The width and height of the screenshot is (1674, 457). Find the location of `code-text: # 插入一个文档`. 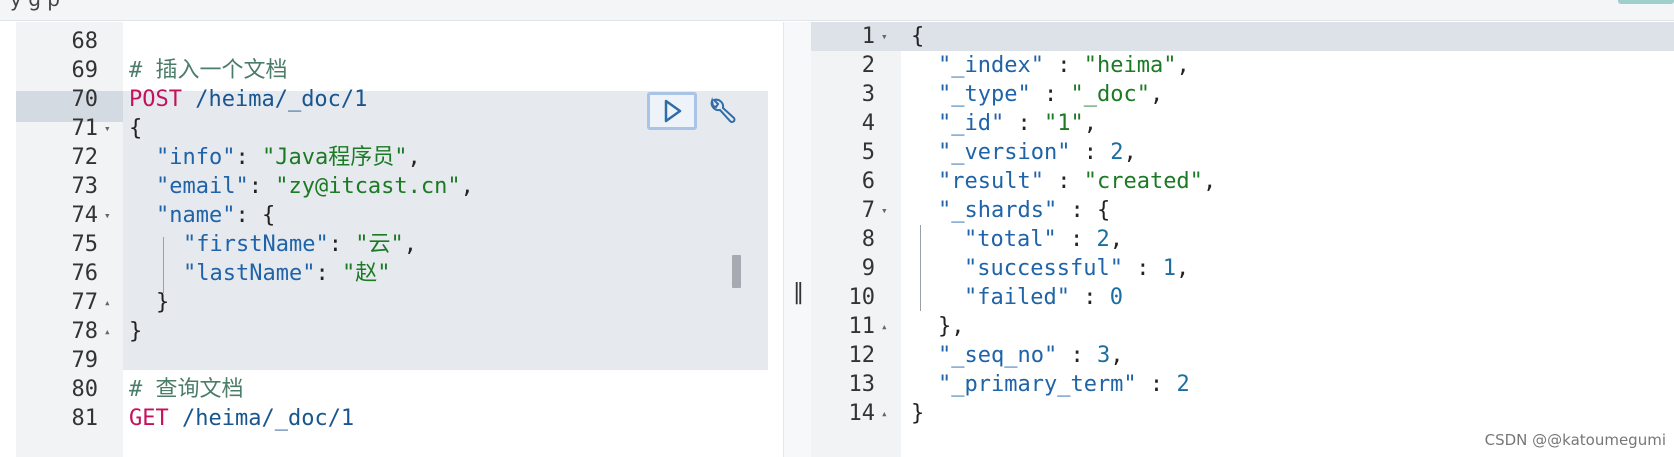

code-text: # 插入一个文档 is located at coordinates (208, 70).